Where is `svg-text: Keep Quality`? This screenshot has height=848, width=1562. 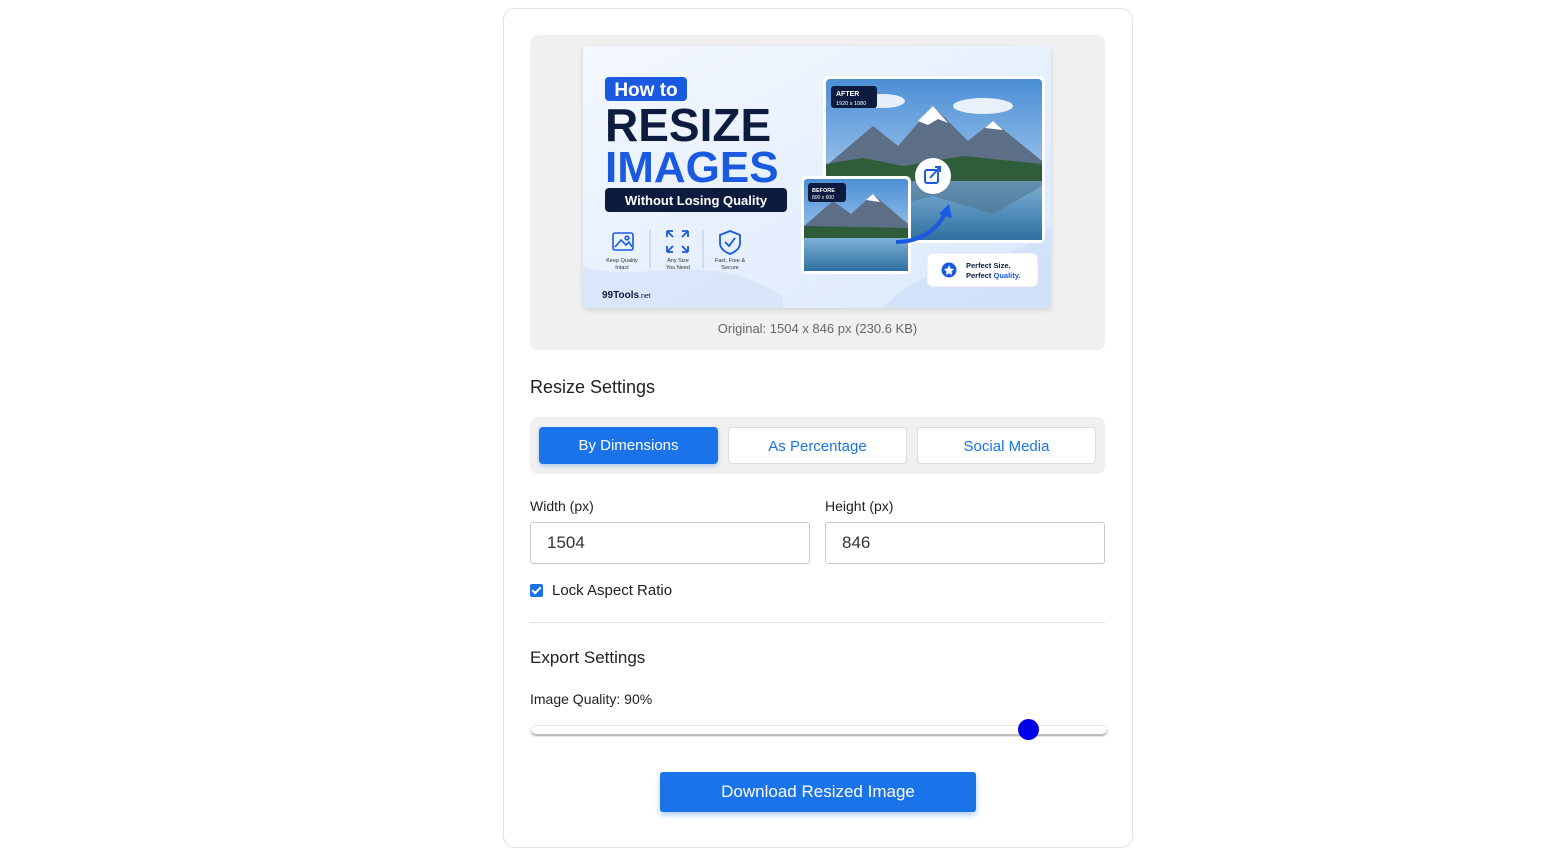
svg-text: Keep Quality is located at coordinates (622, 261).